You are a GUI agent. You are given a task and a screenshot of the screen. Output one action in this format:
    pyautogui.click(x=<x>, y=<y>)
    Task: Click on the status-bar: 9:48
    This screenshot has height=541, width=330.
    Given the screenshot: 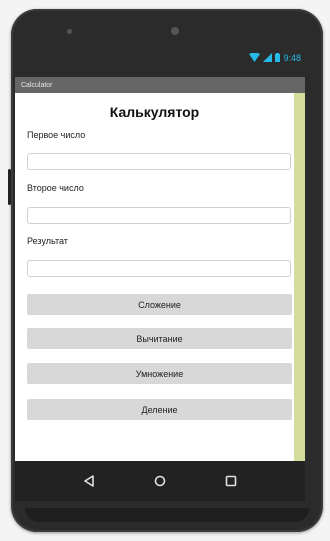 What is the action you would take?
    pyautogui.click(x=160, y=57)
    